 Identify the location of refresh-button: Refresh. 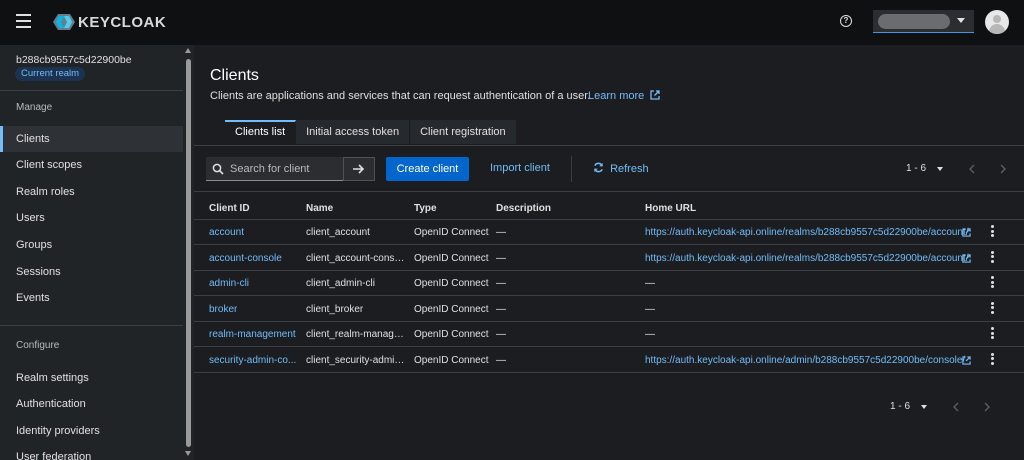
(621, 168).